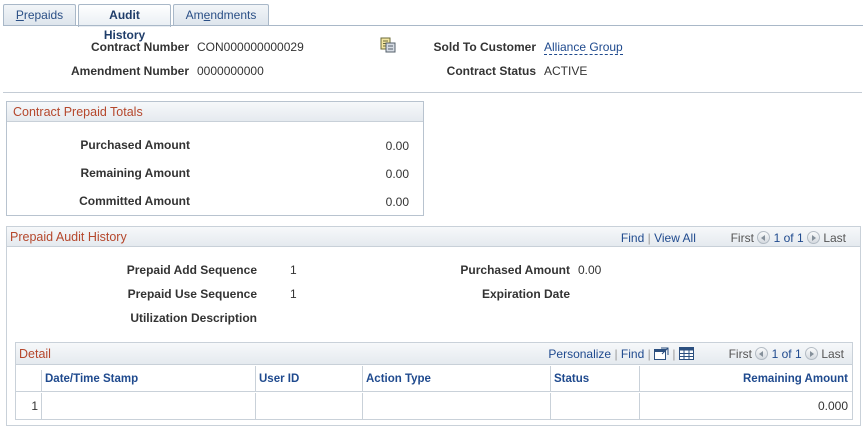  What do you see at coordinates (661, 355) in the screenshot?
I see `view-in-new-window-icon` at bounding box center [661, 355].